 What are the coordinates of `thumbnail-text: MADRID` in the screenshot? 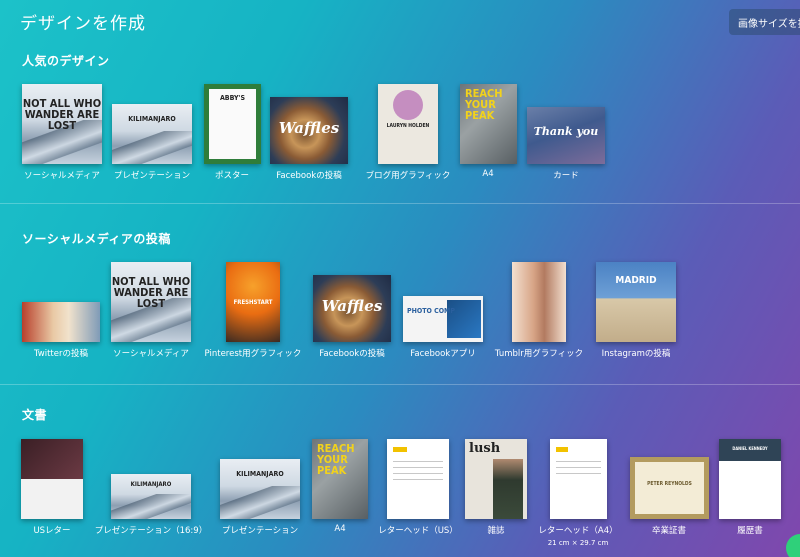 It's located at (636, 280).